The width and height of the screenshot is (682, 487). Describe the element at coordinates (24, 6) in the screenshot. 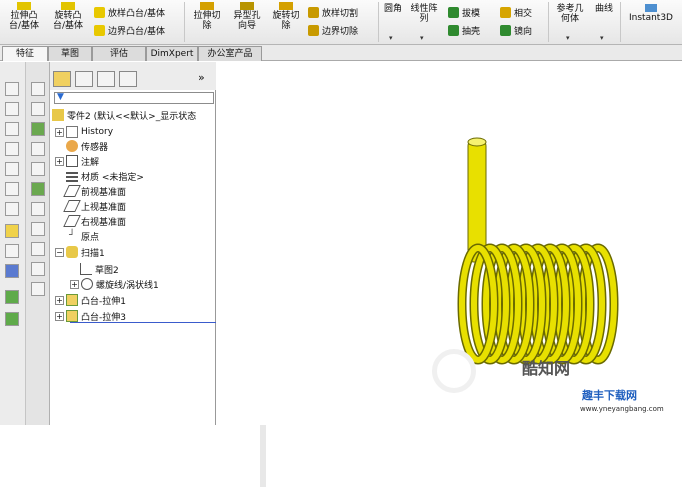

I see `extrude-boss-icon` at that location.